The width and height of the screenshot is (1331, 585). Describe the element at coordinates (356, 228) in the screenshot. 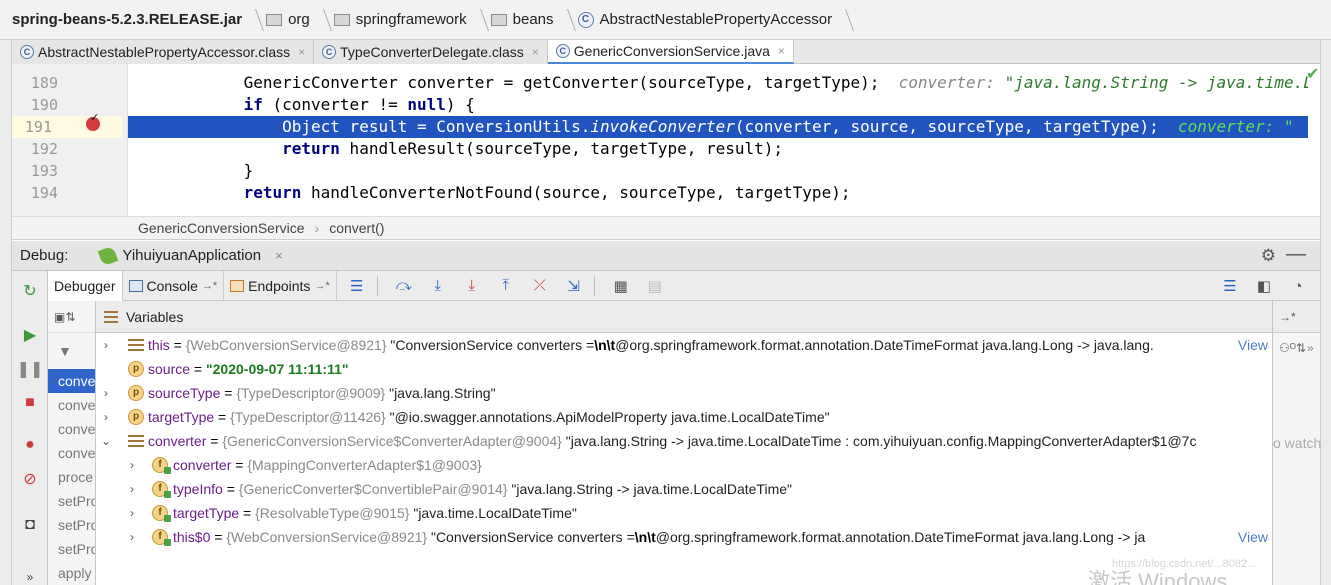

I see `breadcrumb-method: convert()` at that location.